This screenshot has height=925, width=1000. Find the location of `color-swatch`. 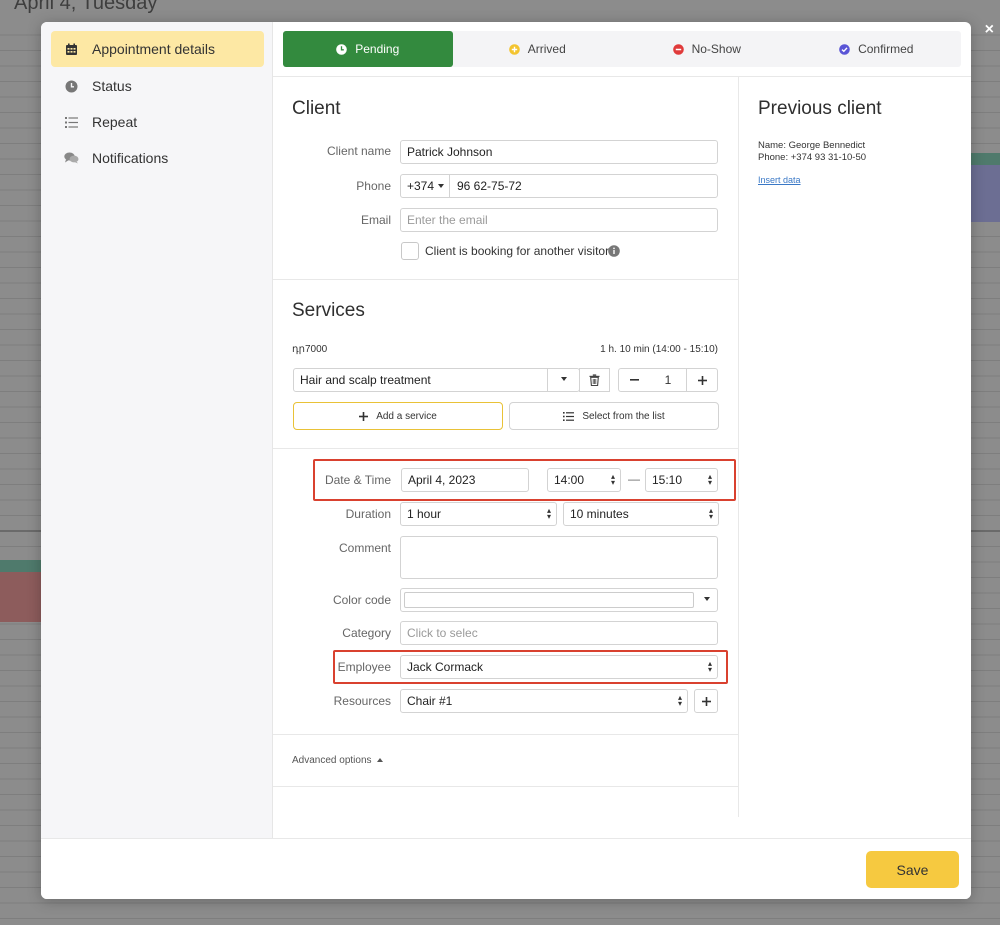

color-swatch is located at coordinates (549, 600).